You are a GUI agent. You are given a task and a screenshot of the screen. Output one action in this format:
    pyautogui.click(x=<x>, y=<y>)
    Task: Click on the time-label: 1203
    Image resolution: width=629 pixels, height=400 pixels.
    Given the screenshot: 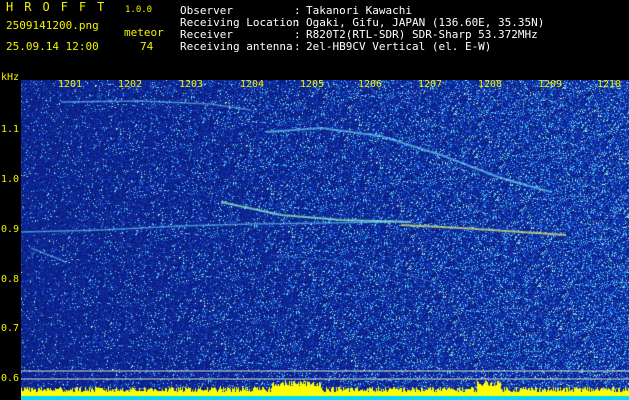 What is the action you would take?
    pyautogui.click(x=191, y=84)
    